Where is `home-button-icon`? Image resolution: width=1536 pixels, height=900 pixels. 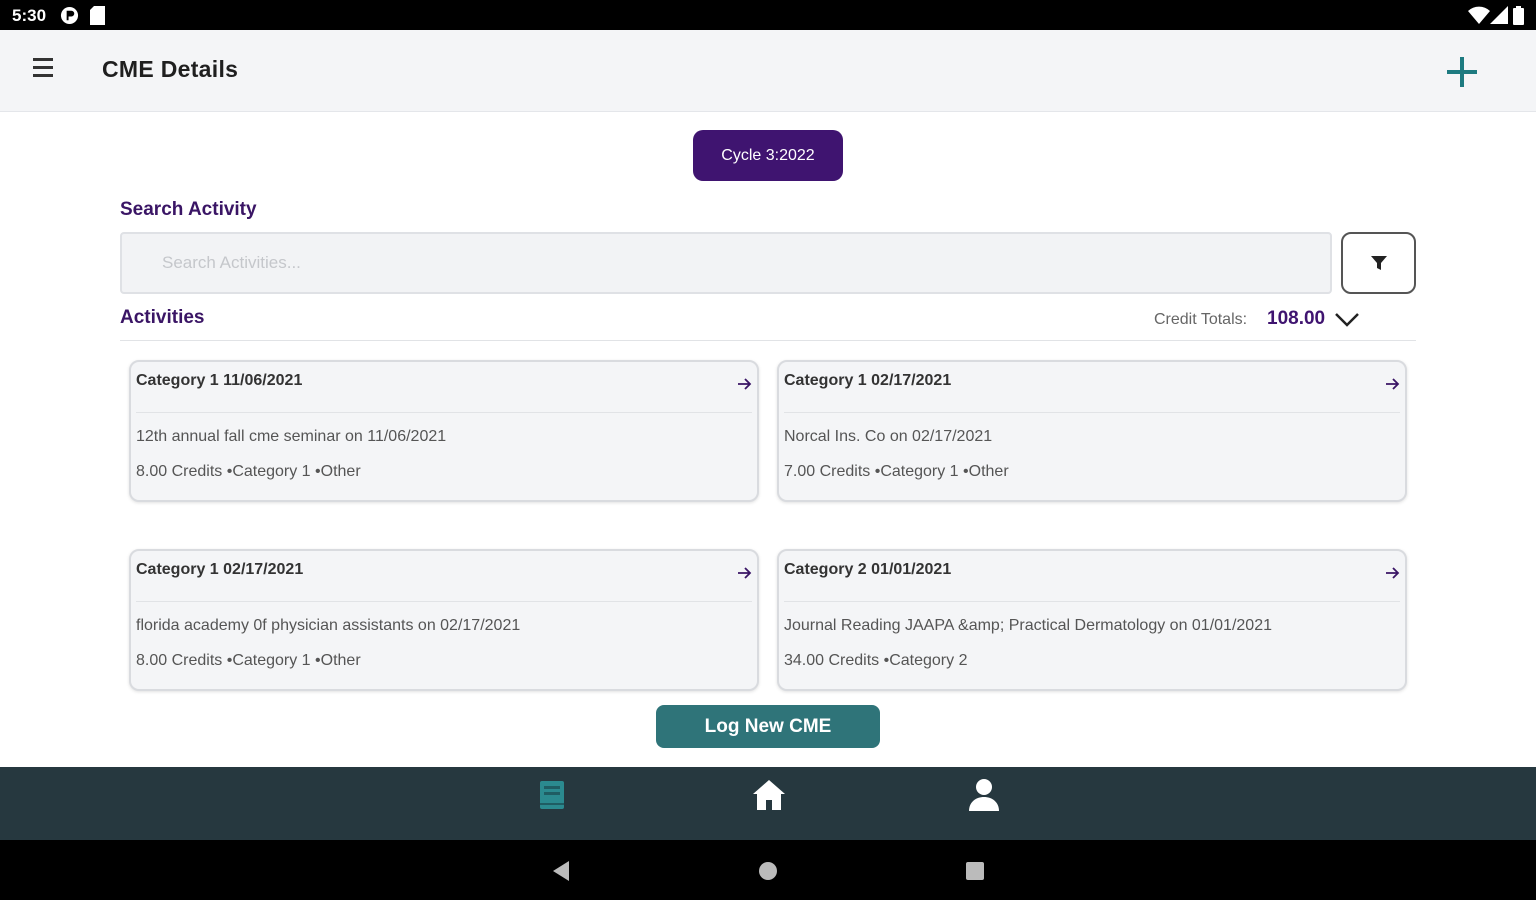
home-button-icon is located at coordinates (768, 871).